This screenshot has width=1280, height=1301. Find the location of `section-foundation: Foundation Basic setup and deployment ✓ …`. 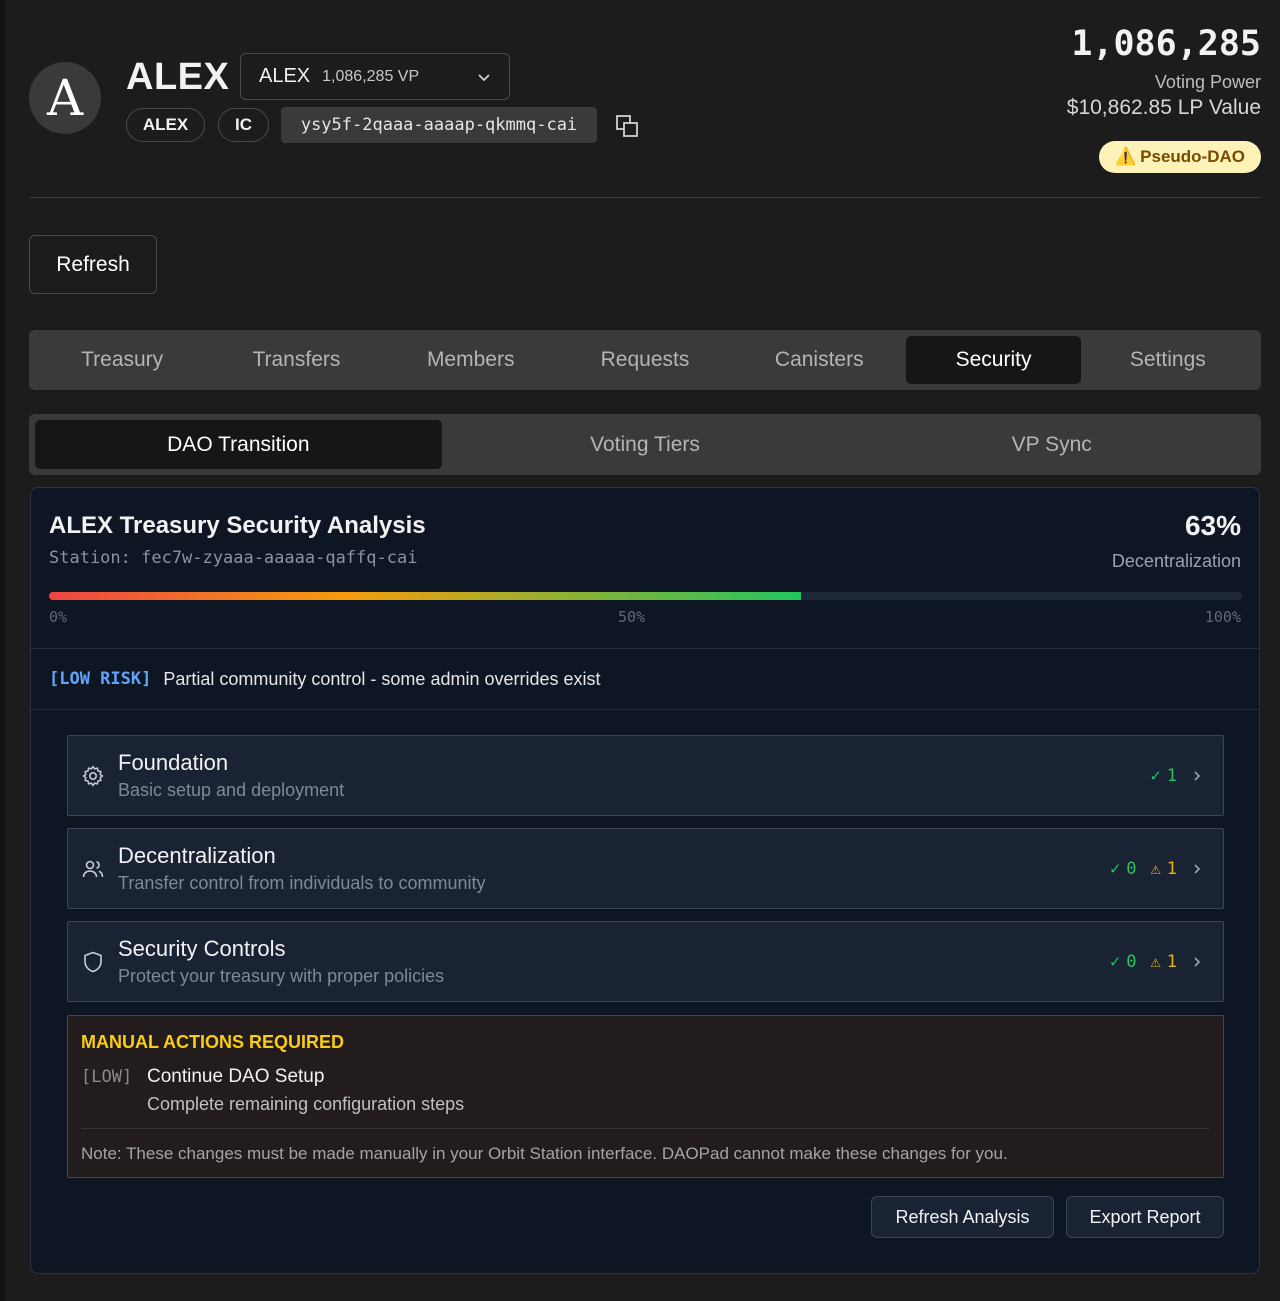

section-foundation: Foundation Basic setup and deployment ✓ … is located at coordinates (645, 775).